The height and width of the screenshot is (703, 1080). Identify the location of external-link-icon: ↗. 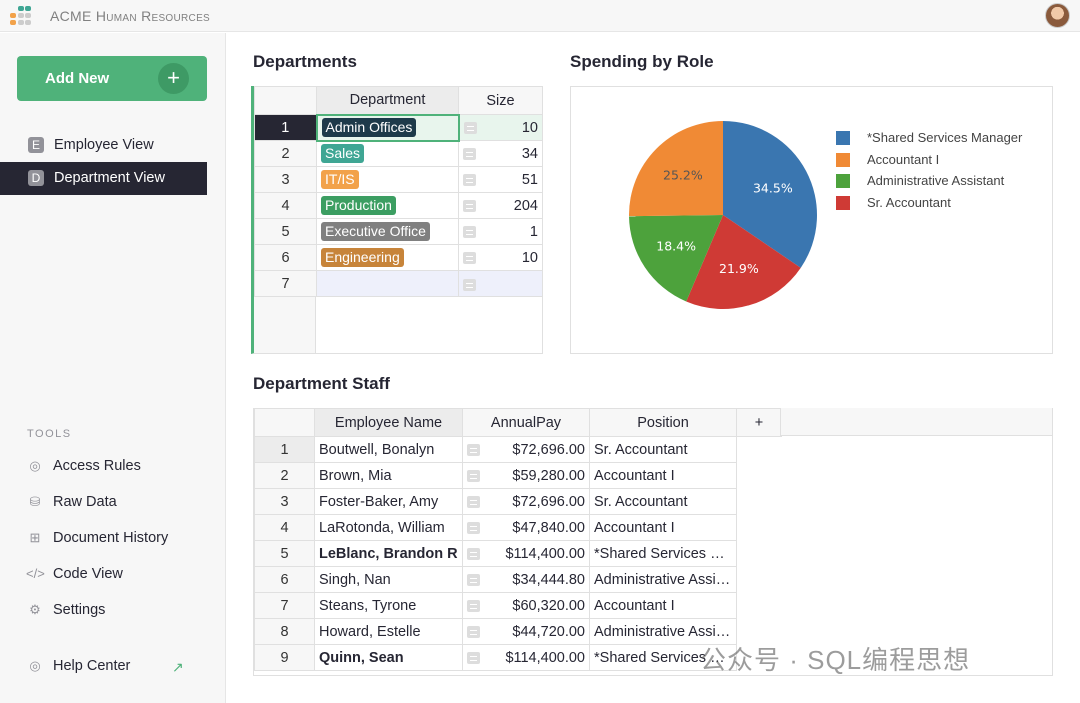
(178, 667).